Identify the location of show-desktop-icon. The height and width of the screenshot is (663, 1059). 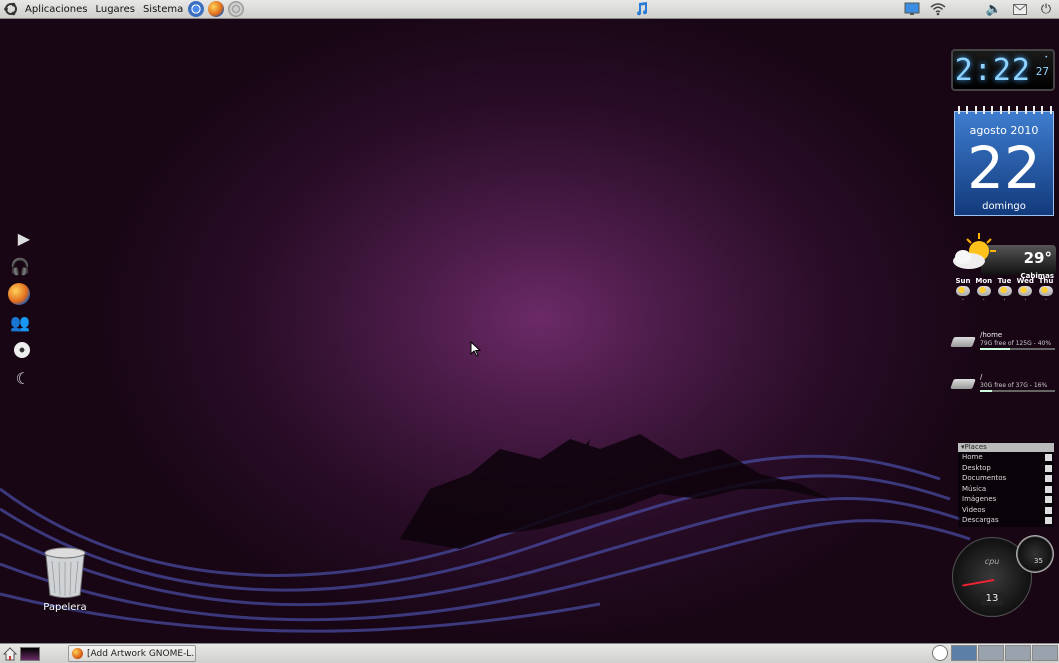
(10, 654).